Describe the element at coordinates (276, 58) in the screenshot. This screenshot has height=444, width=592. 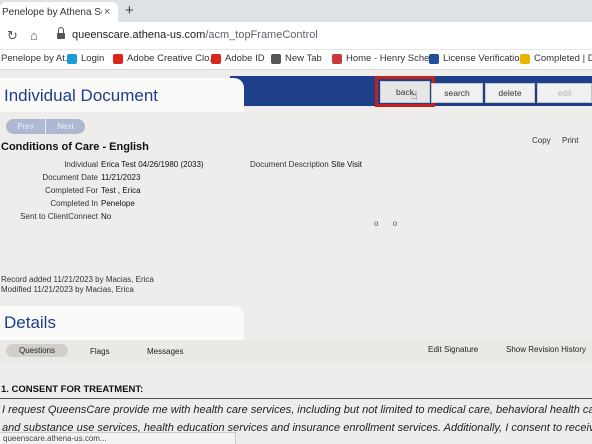
I see `globe-icon` at that location.